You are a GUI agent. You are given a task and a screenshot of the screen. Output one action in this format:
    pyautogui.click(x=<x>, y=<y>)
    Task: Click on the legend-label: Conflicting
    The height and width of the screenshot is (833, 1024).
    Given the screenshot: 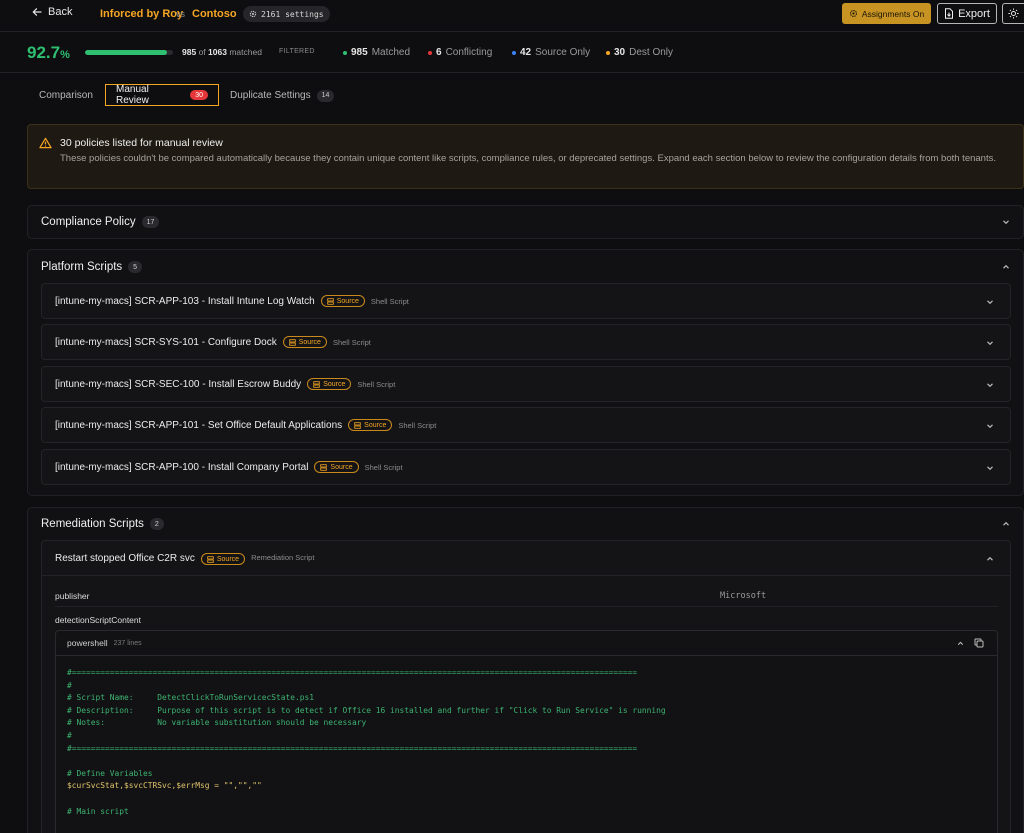 What is the action you would take?
    pyautogui.click(x=469, y=52)
    